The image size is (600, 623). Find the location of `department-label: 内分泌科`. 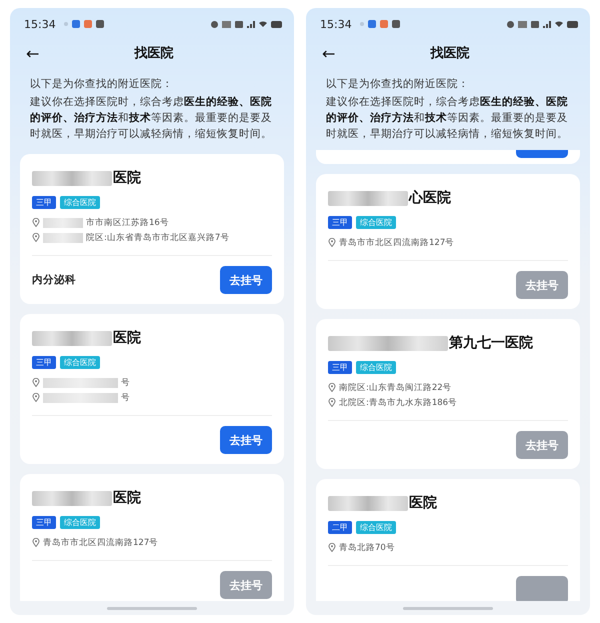

department-label: 内分泌科 is located at coordinates (54, 280).